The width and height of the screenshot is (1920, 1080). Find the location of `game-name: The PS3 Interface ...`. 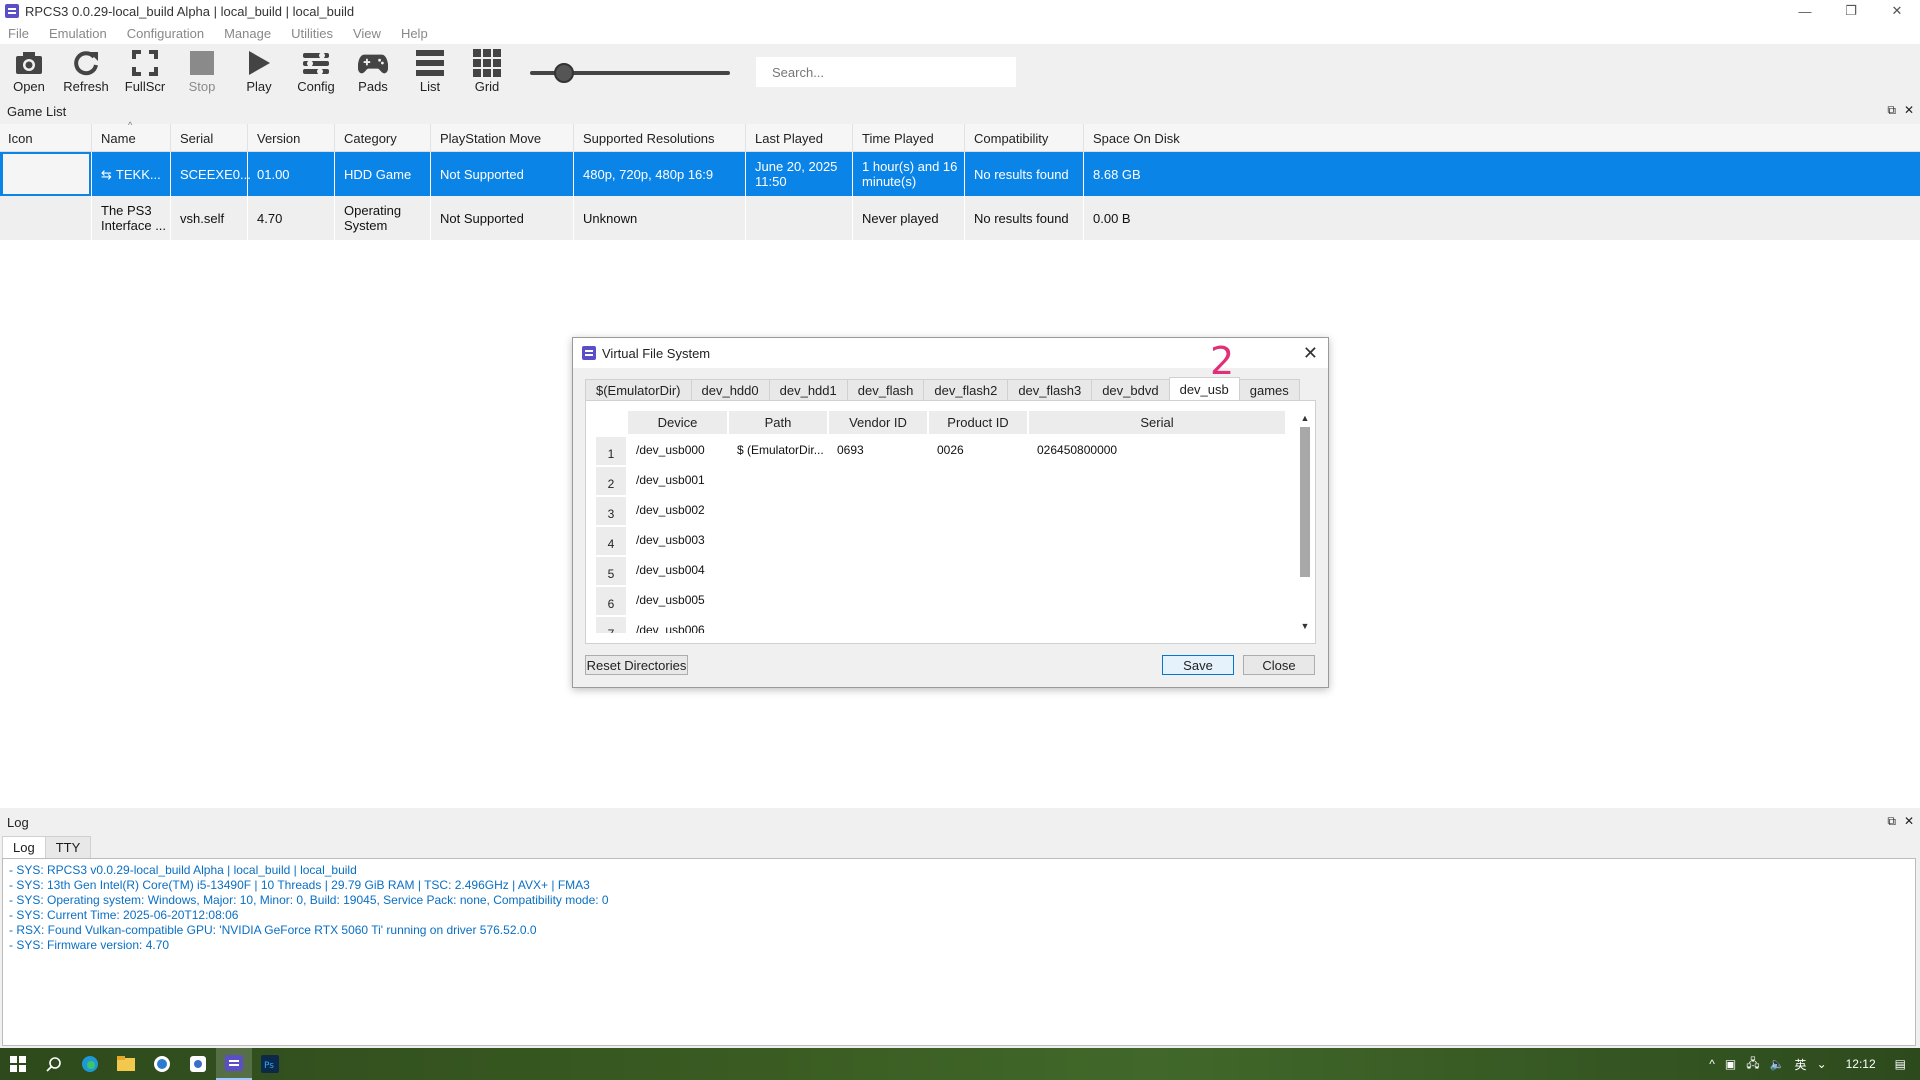

game-name: The PS3 Interface ... is located at coordinates (132, 218).